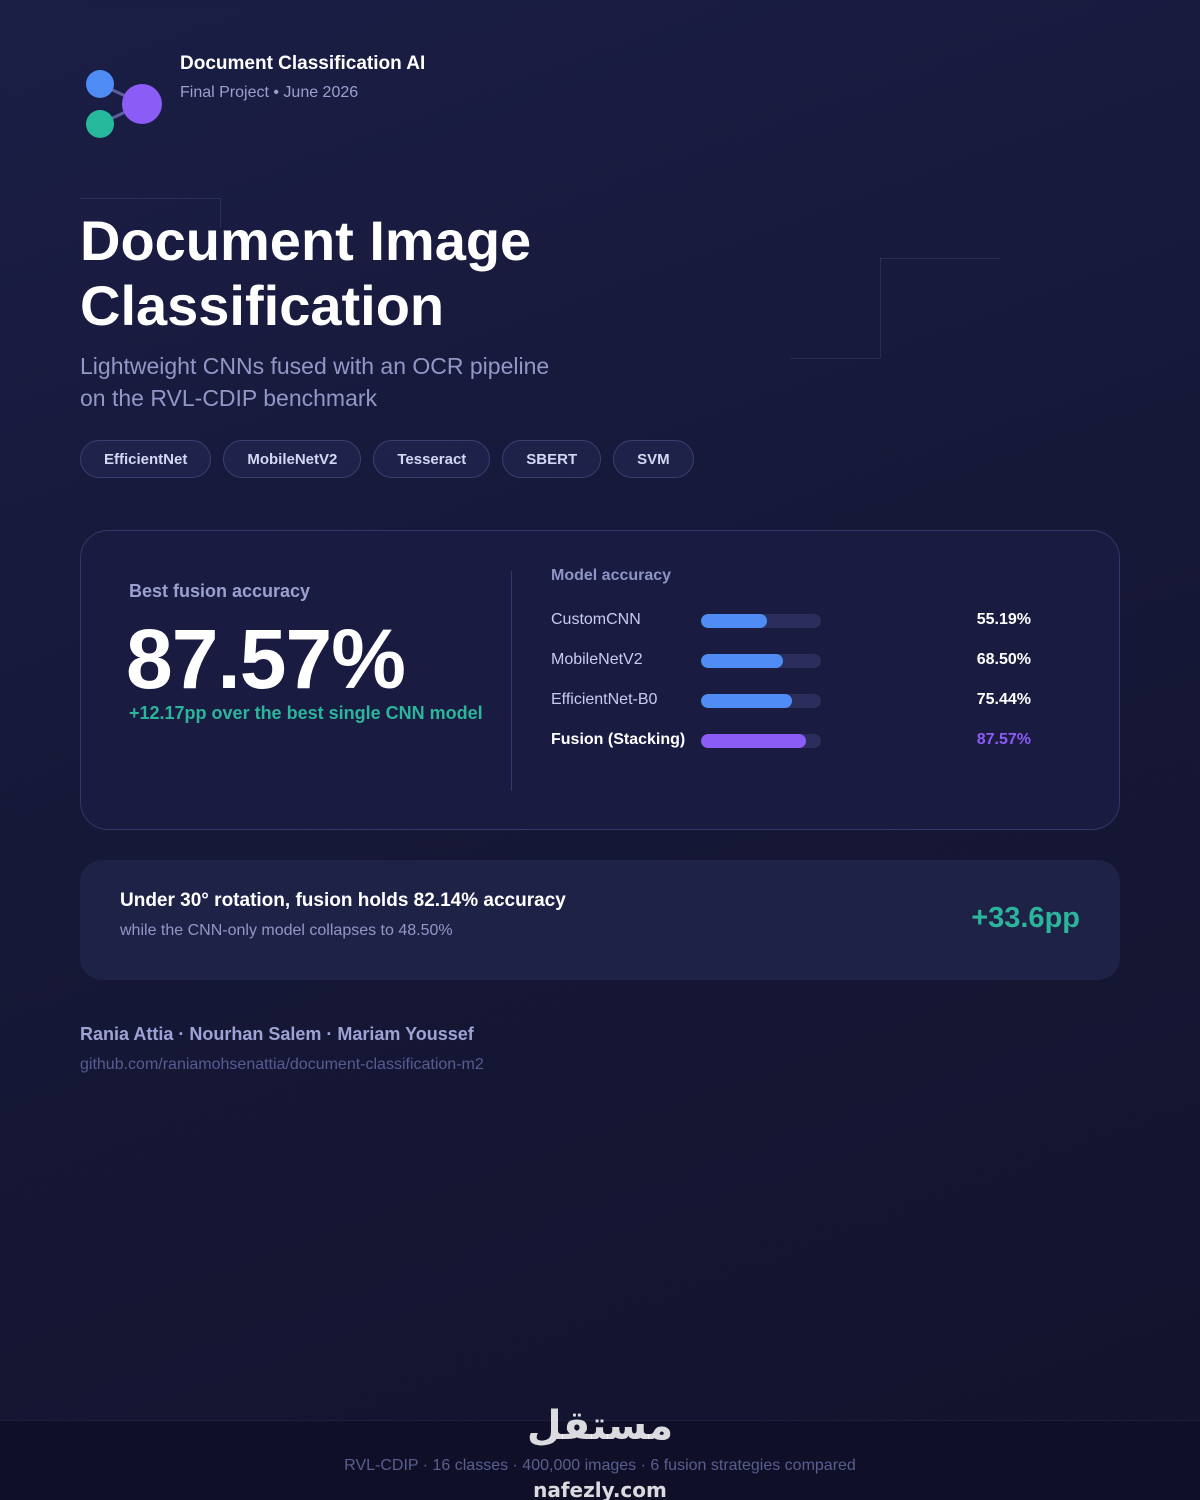 Image resolution: width=1200 pixels, height=1500 pixels. I want to click on page-subtitle-line2: on the RVL-CDIP benchmark, so click(229, 398).